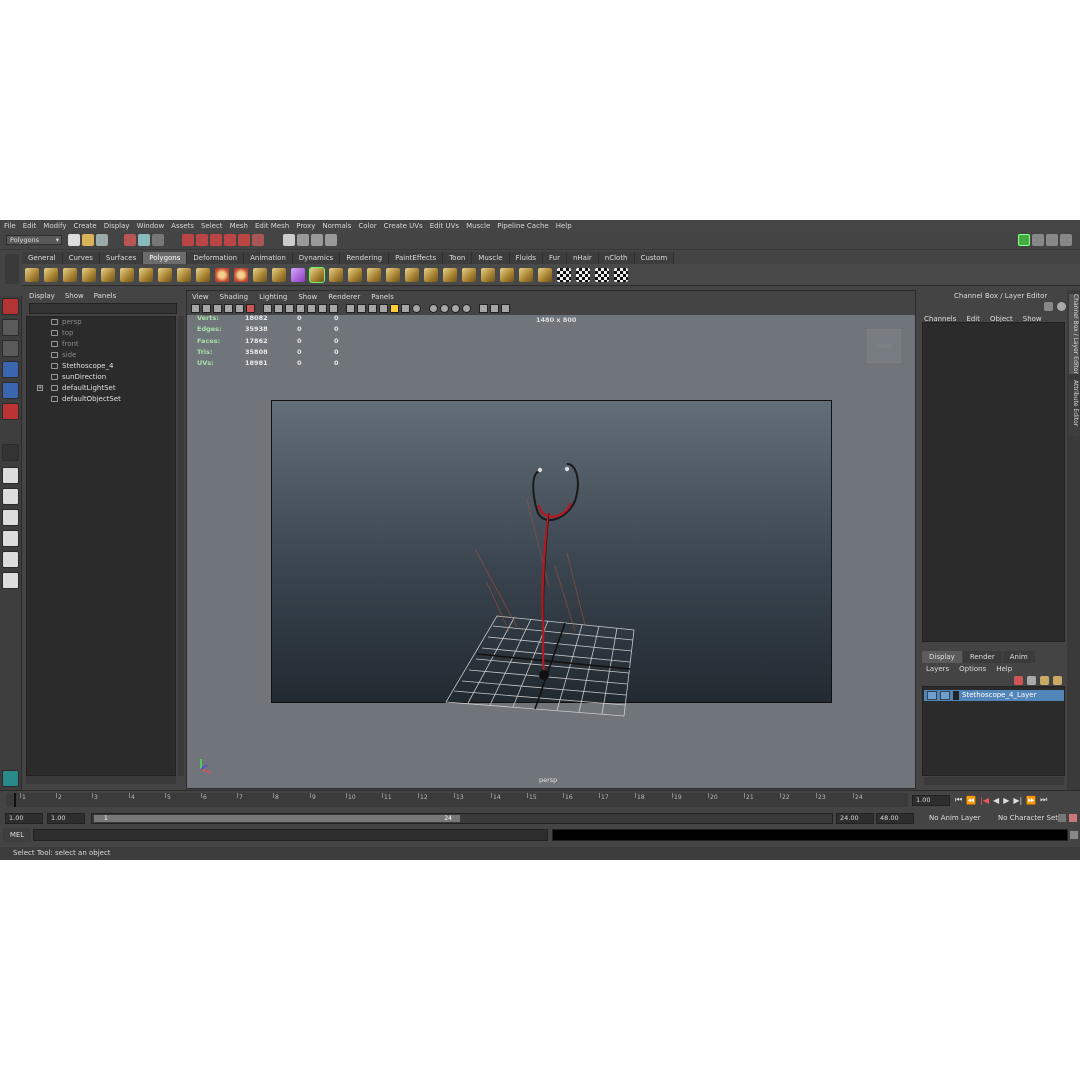 The width and height of the screenshot is (1080, 1080). What do you see at coordinates (1006, 800) in the screenshot?
I see `play-forwards-icon: ▶` at bounding box center [1006, 800].